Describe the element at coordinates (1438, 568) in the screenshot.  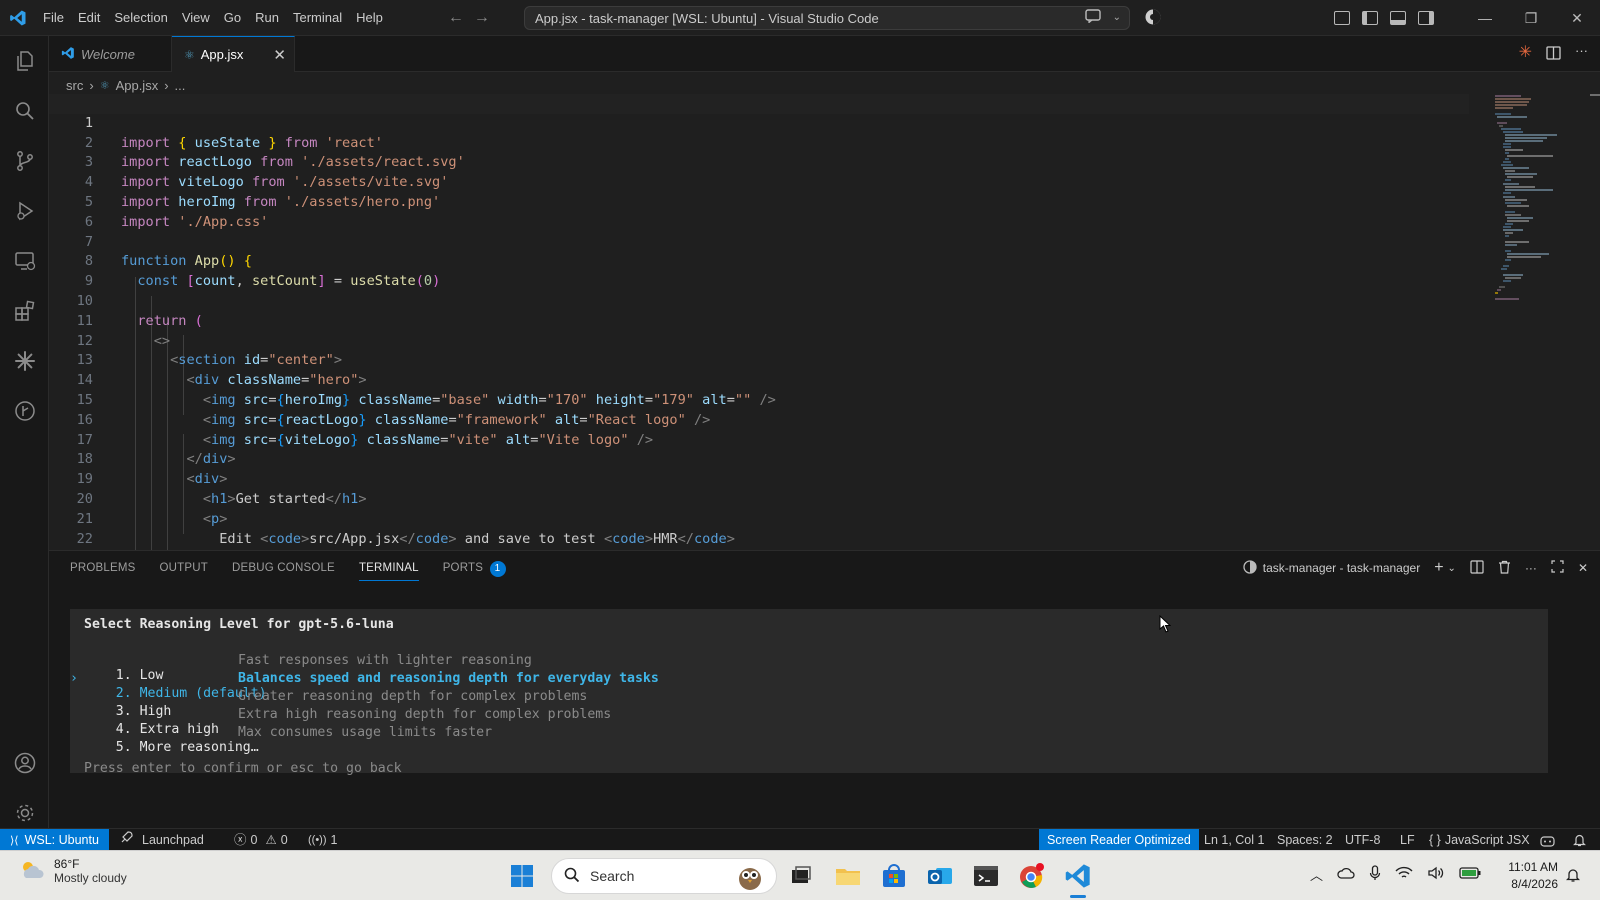
I see `new-terminal-icon: +` at that location.